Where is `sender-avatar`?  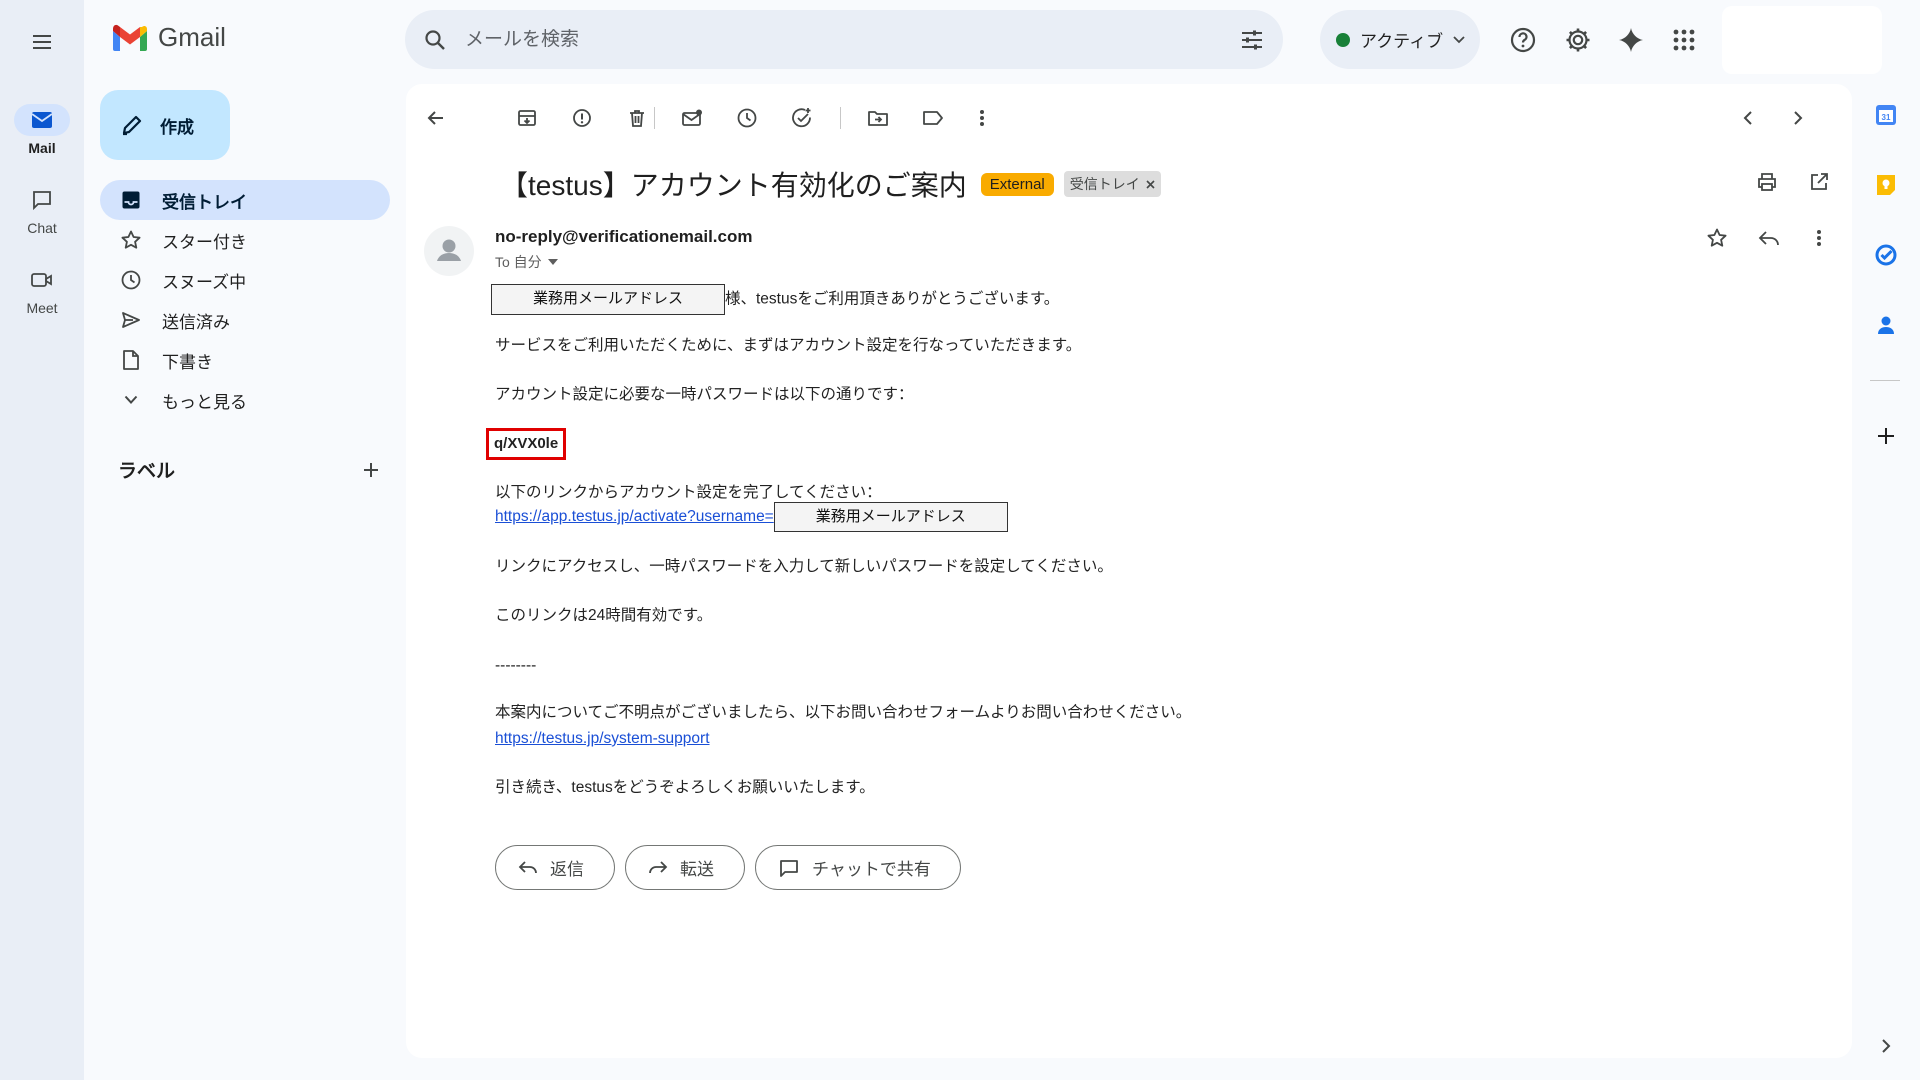 sender-avatar is located at coordinates (449, 251).